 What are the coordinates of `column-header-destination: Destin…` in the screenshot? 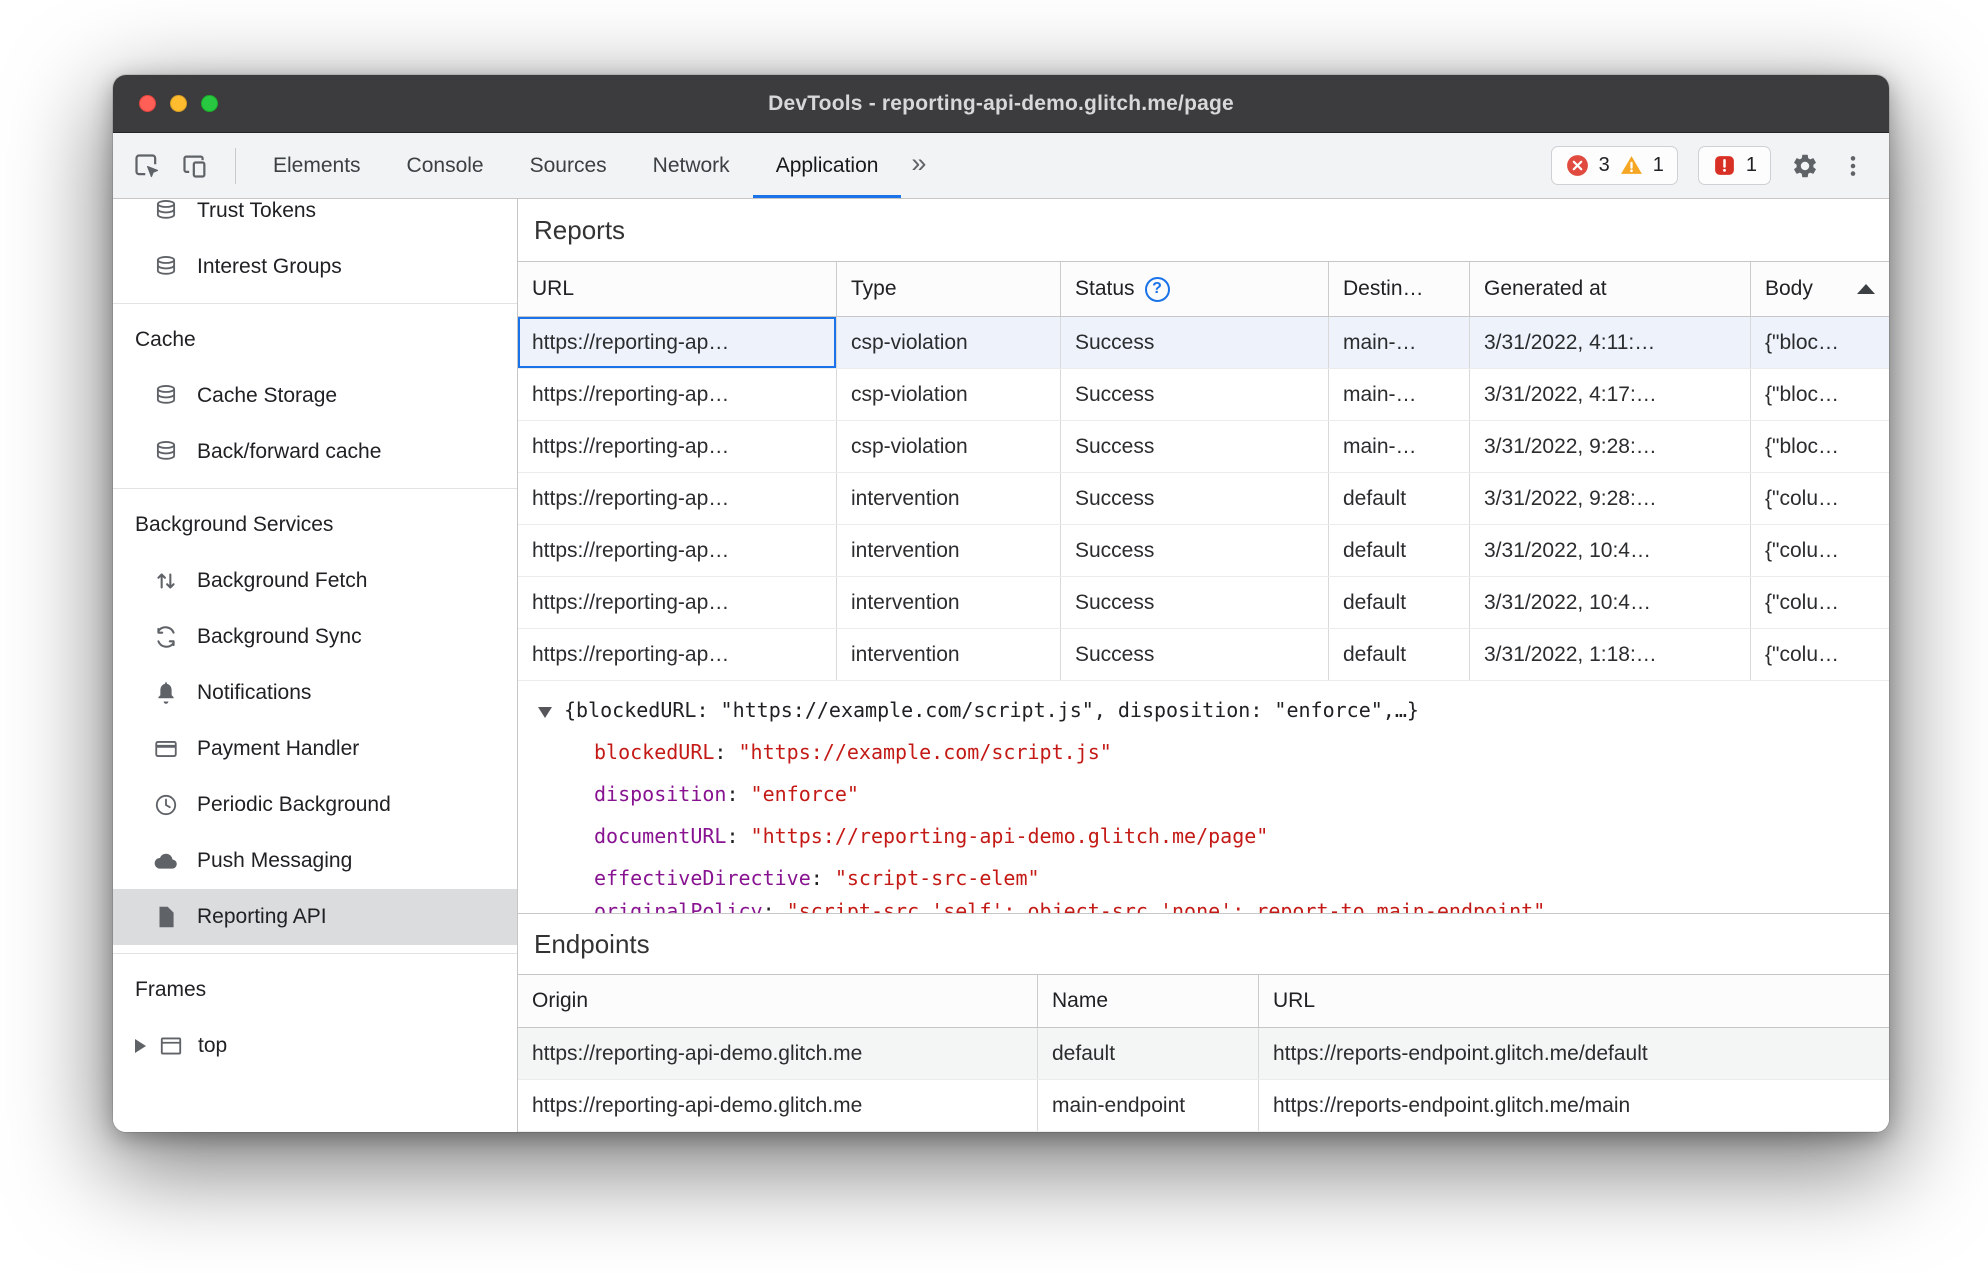 It's located at (1399, 289).